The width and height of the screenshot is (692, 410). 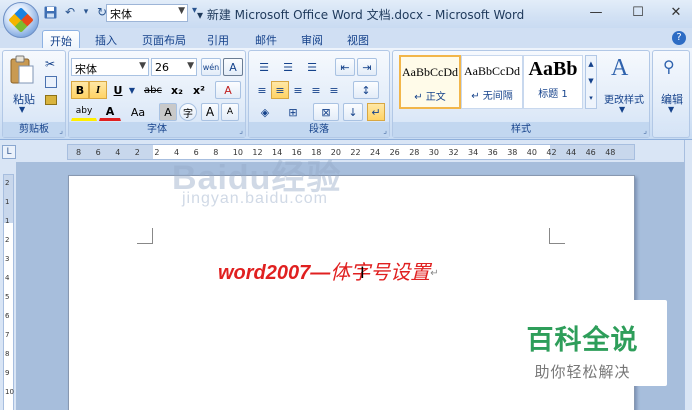 I want to click on ruler-number: 24, so click(x=375, y=152).